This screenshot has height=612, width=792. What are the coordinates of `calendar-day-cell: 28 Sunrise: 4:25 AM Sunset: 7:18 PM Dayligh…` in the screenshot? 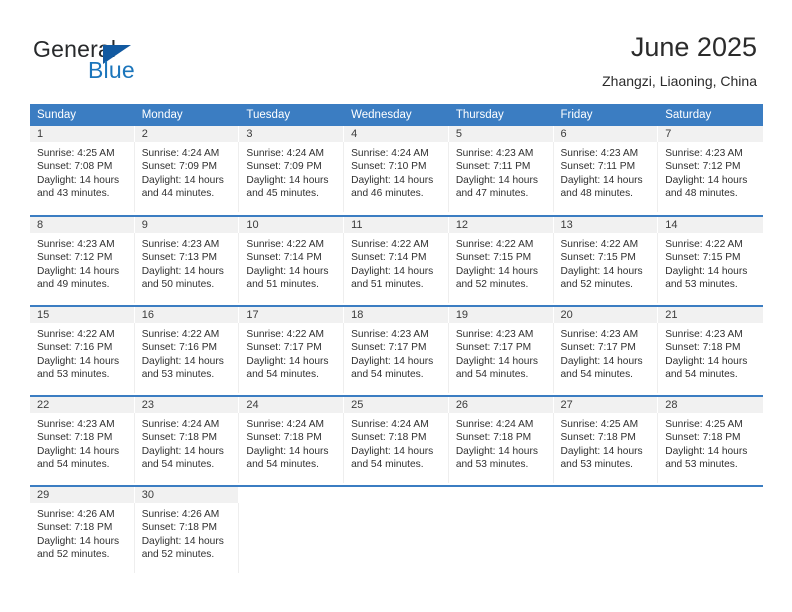 It's located at (710, 441).